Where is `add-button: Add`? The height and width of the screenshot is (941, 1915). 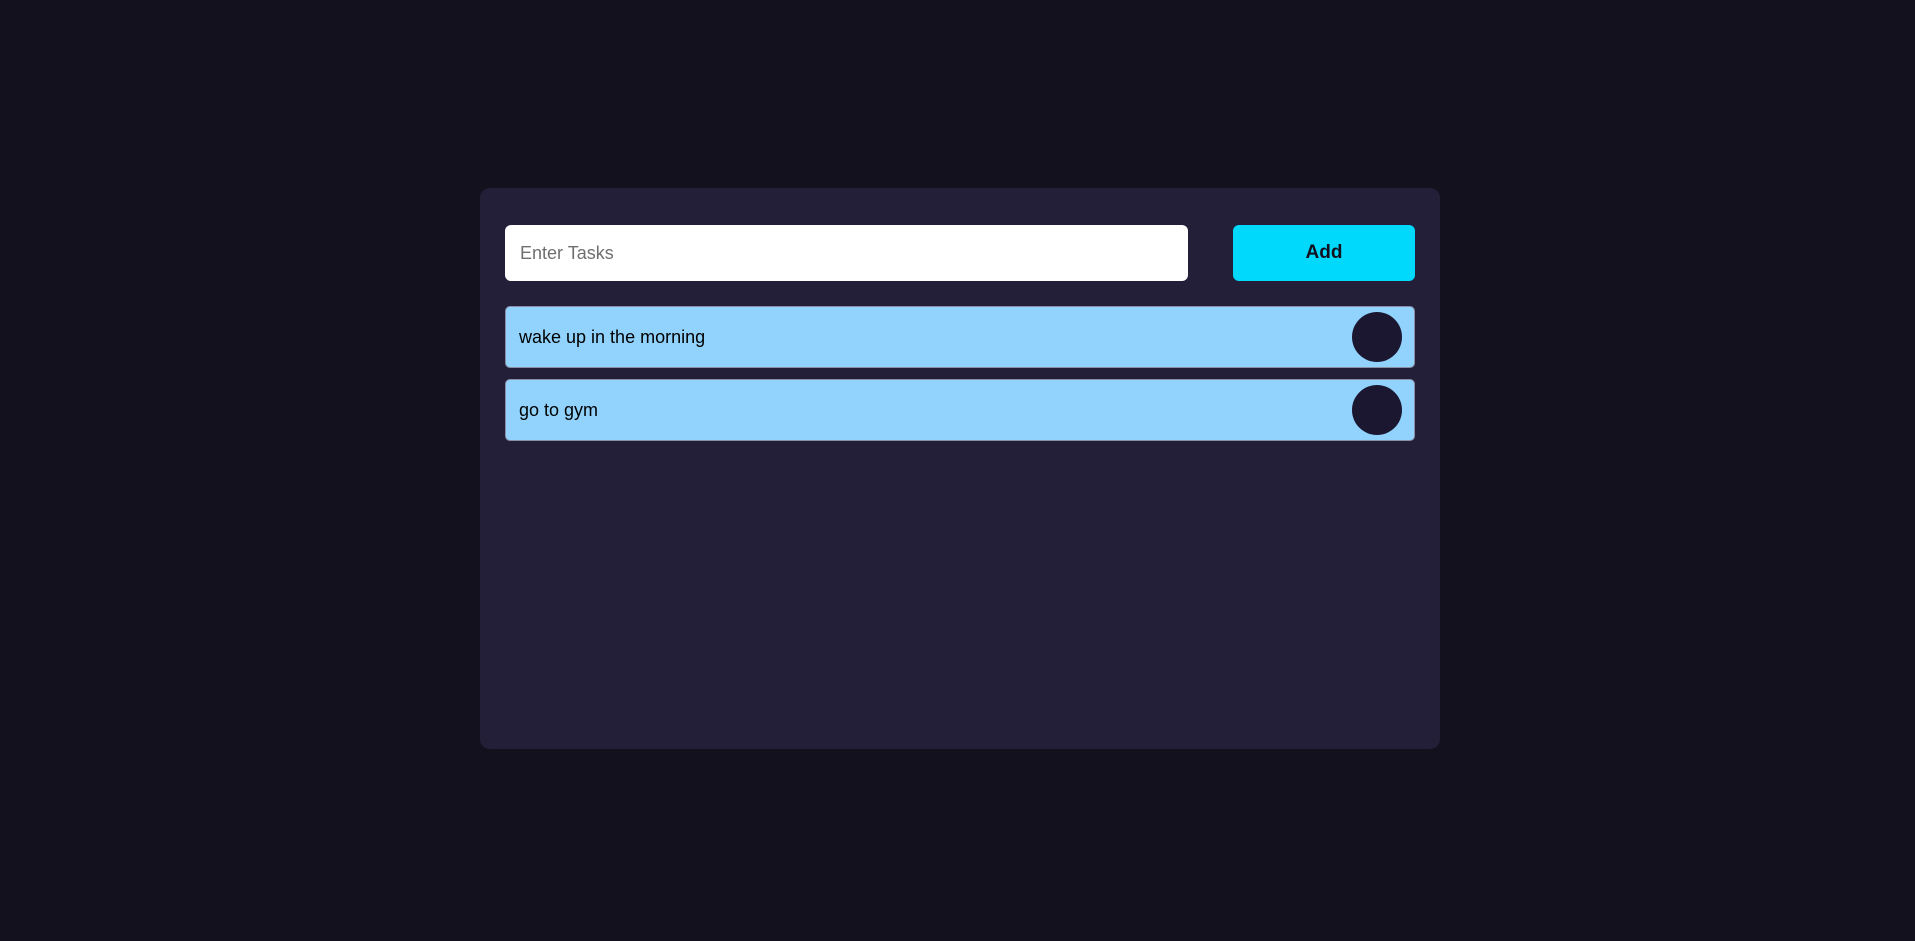
add-button: Add is located at coordinates (1324, 253).